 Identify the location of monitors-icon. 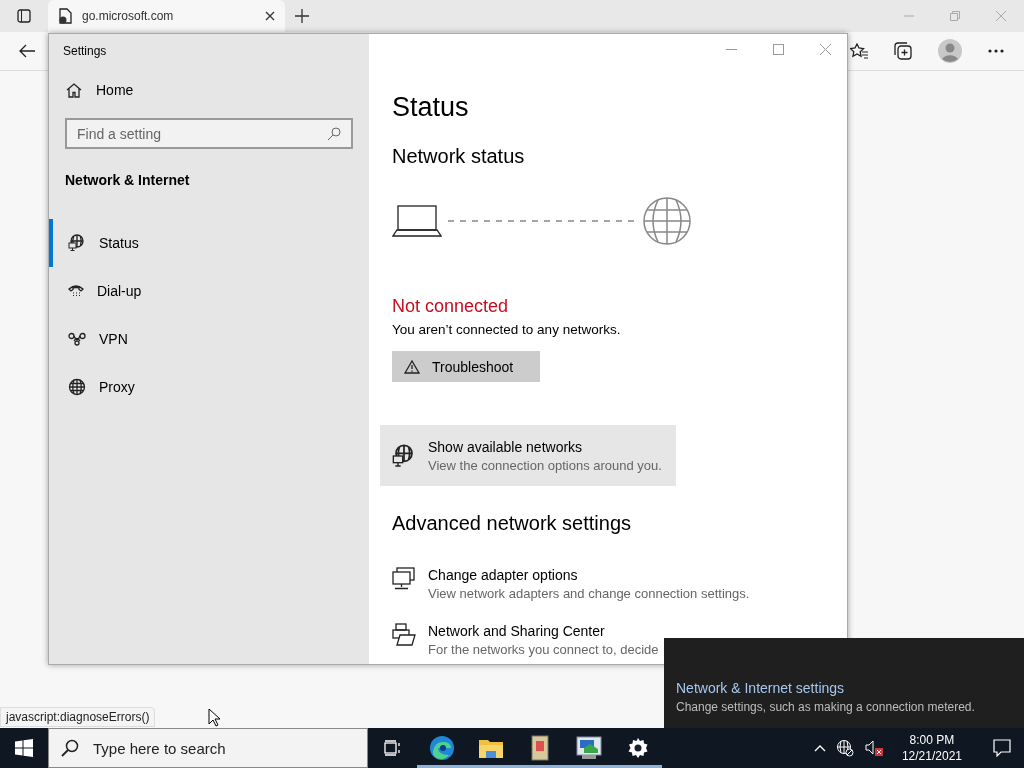
(404, 579).